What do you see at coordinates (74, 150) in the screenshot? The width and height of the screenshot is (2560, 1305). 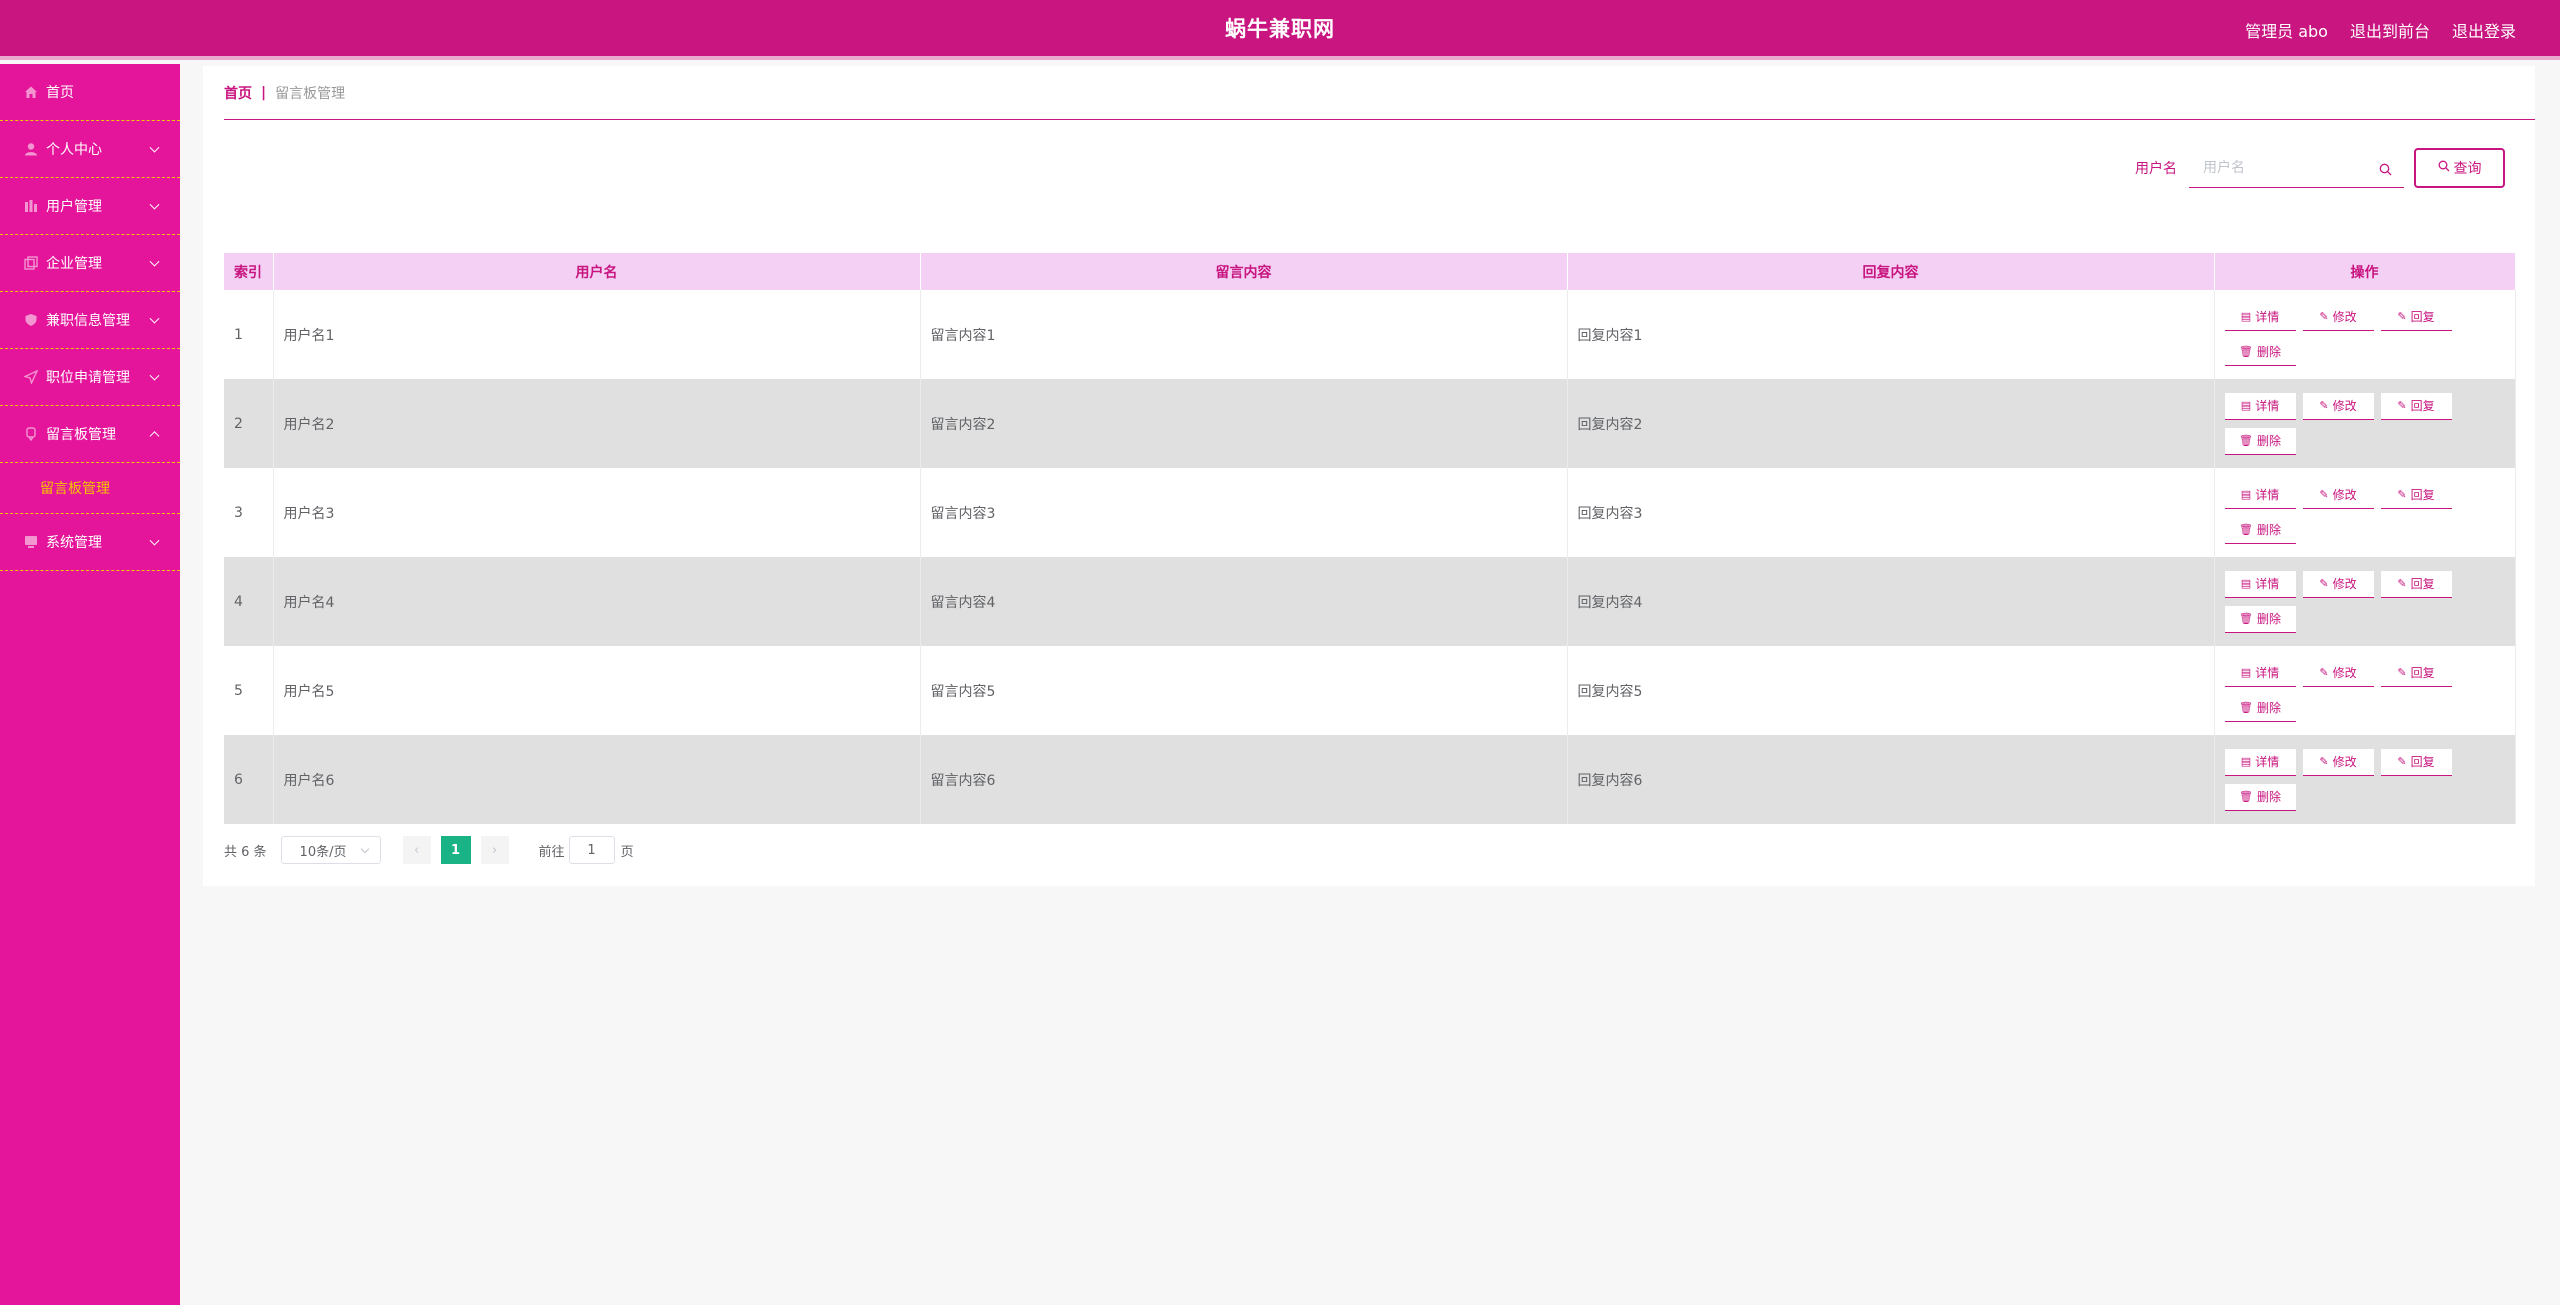 I see `sidebar-item-label: 个人中心` at bounding box center [74, 150].